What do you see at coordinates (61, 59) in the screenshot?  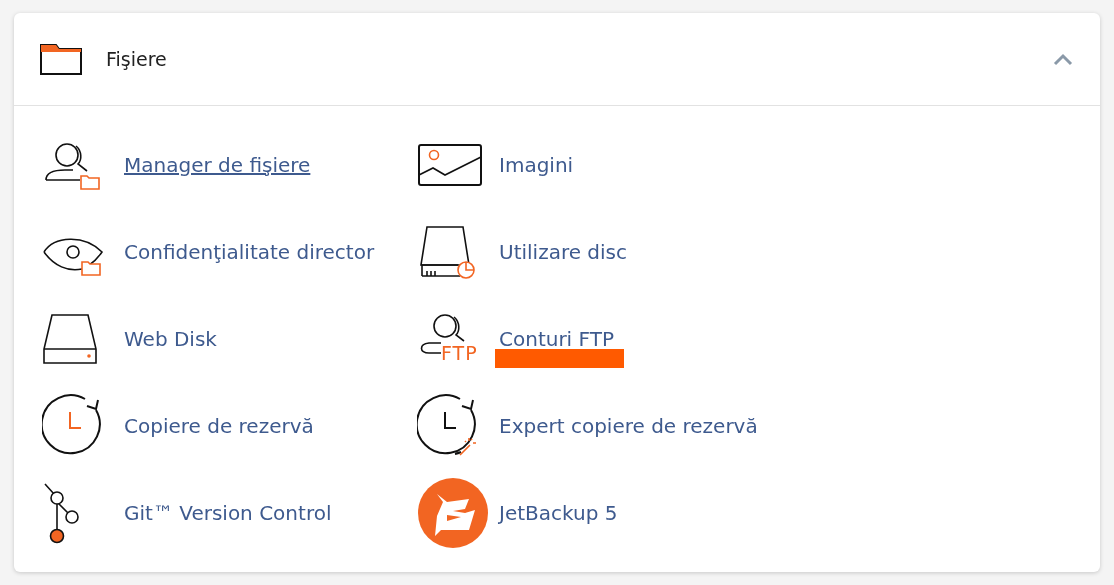 I see `folder-icon` at bounding box center [61, 59].